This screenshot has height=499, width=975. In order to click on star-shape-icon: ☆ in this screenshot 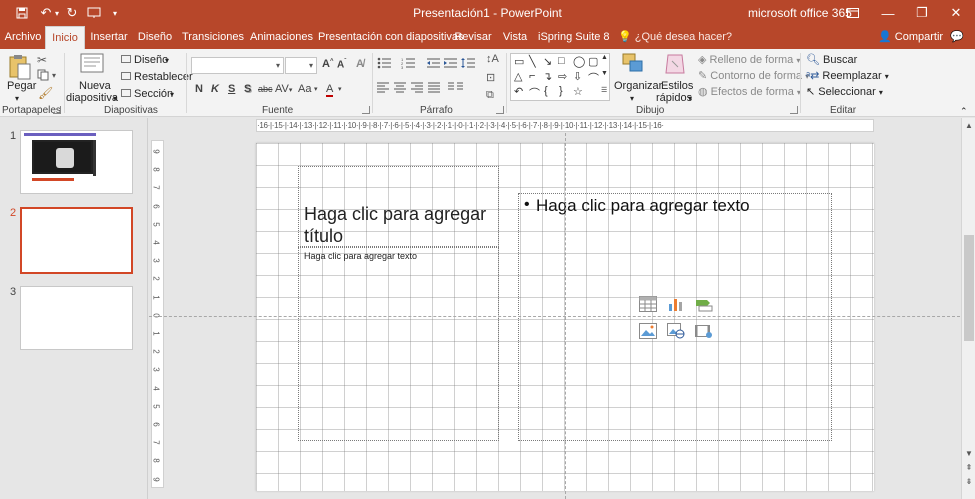, I will do `click(578, 91)`.